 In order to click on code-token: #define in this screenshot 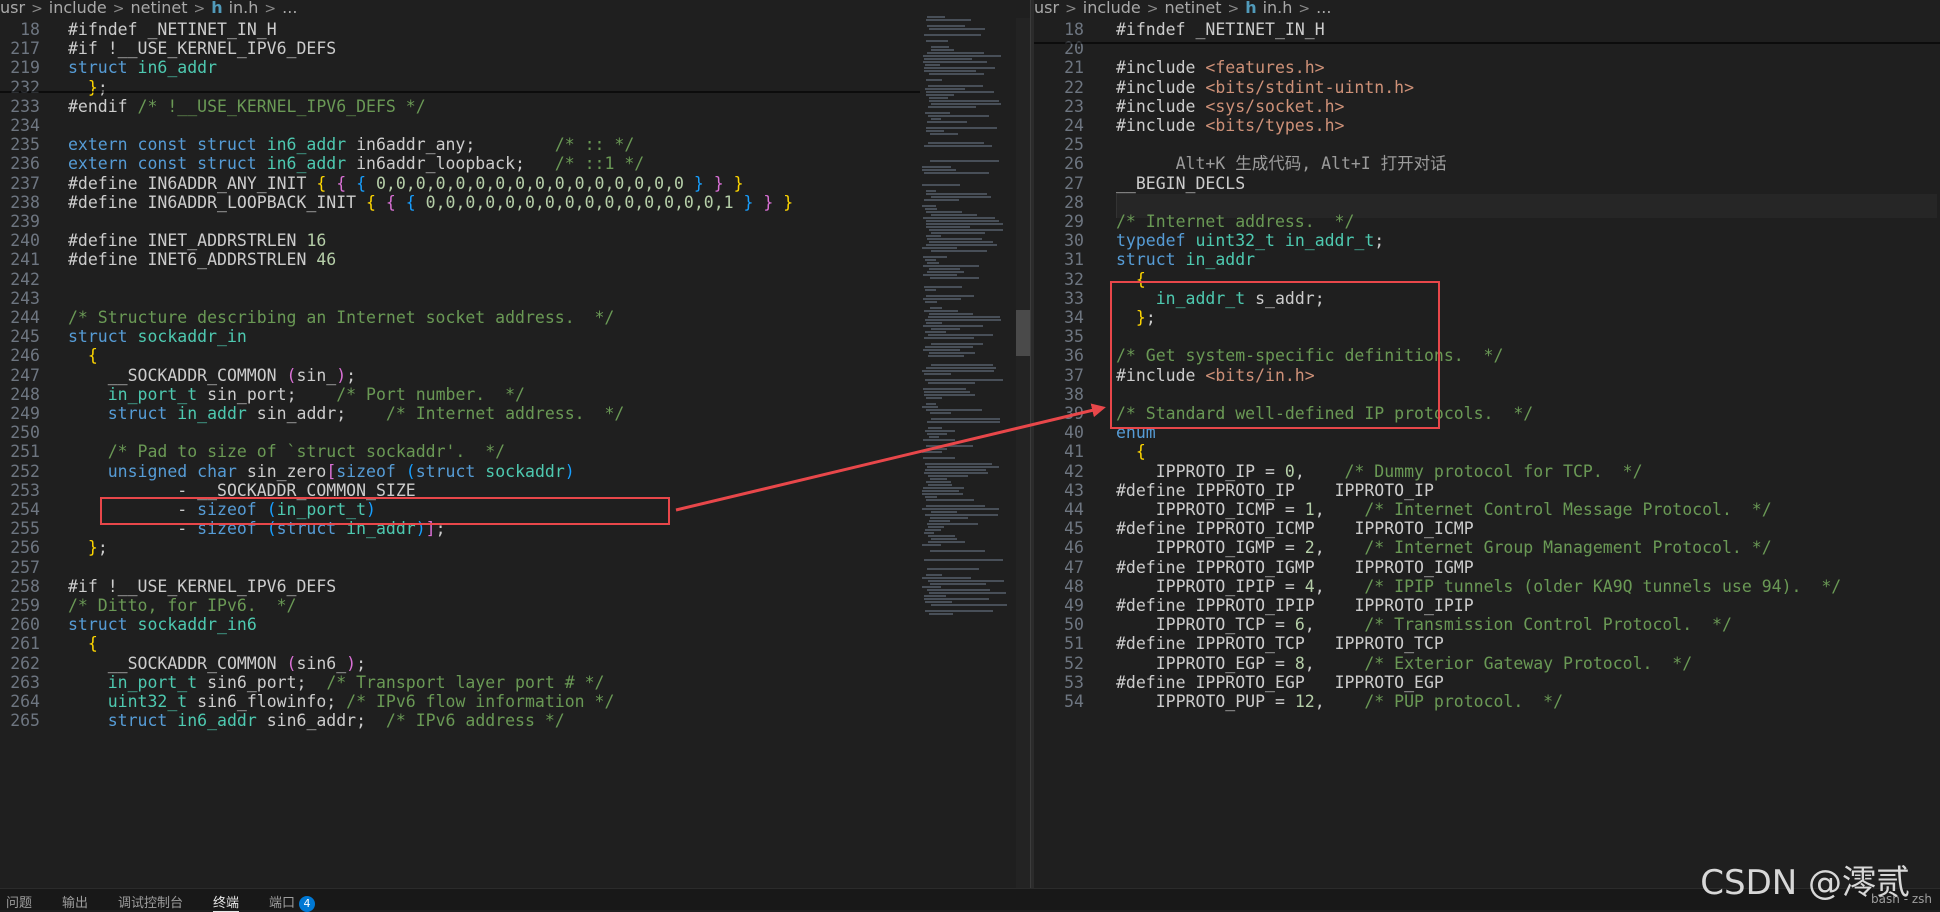, I will do `click(1156, 529)`.